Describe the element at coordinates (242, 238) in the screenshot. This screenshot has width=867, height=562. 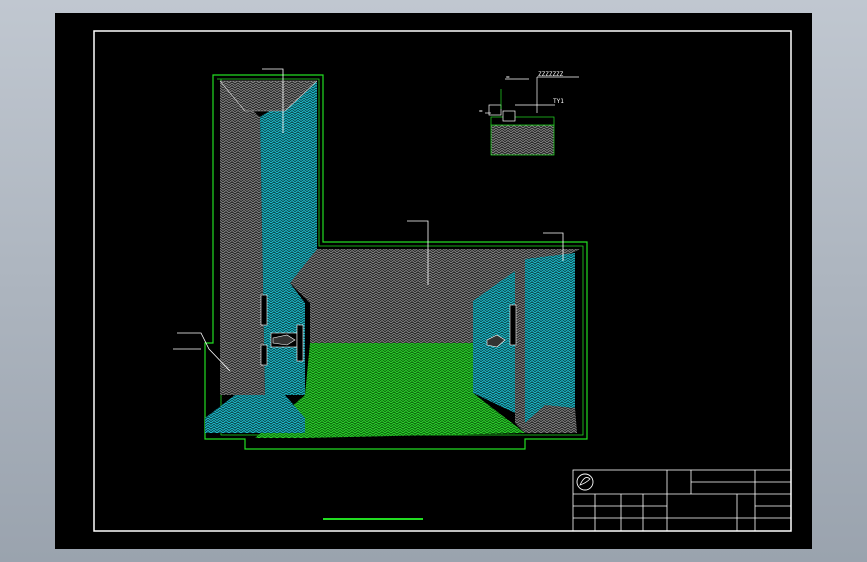
I see `left-wing-dark-slope` at that location.